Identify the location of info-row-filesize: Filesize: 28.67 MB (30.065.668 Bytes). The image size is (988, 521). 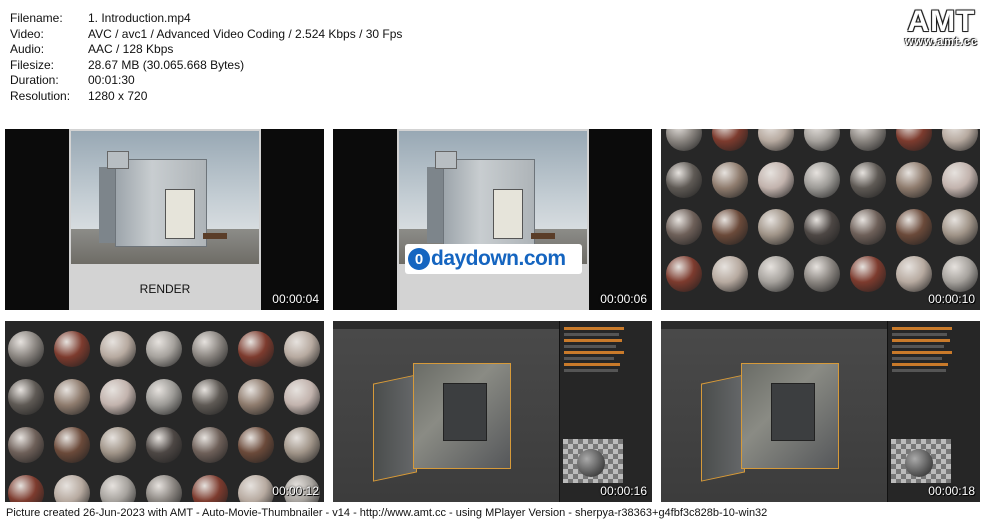
(206, 66).